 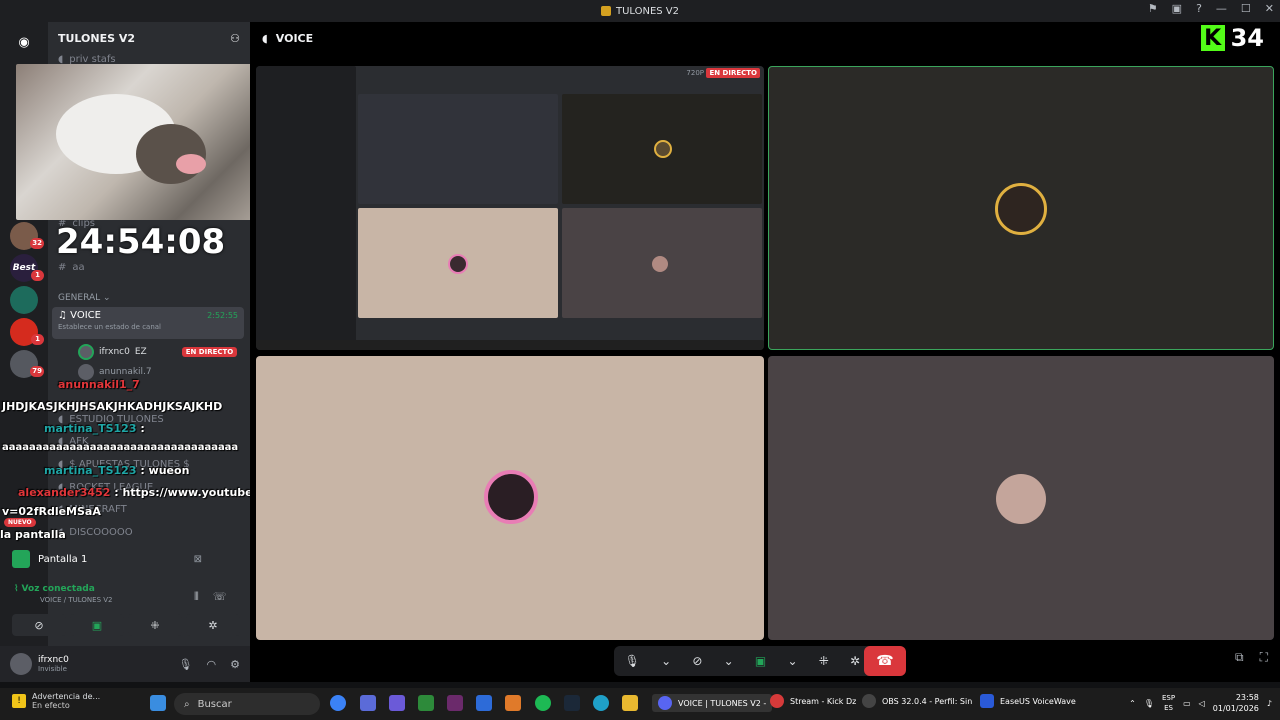 What do you see at coordinates (1187, 703) in the screenshot?
I see `network-icon: ▭` at bounding box center [1187, 703].